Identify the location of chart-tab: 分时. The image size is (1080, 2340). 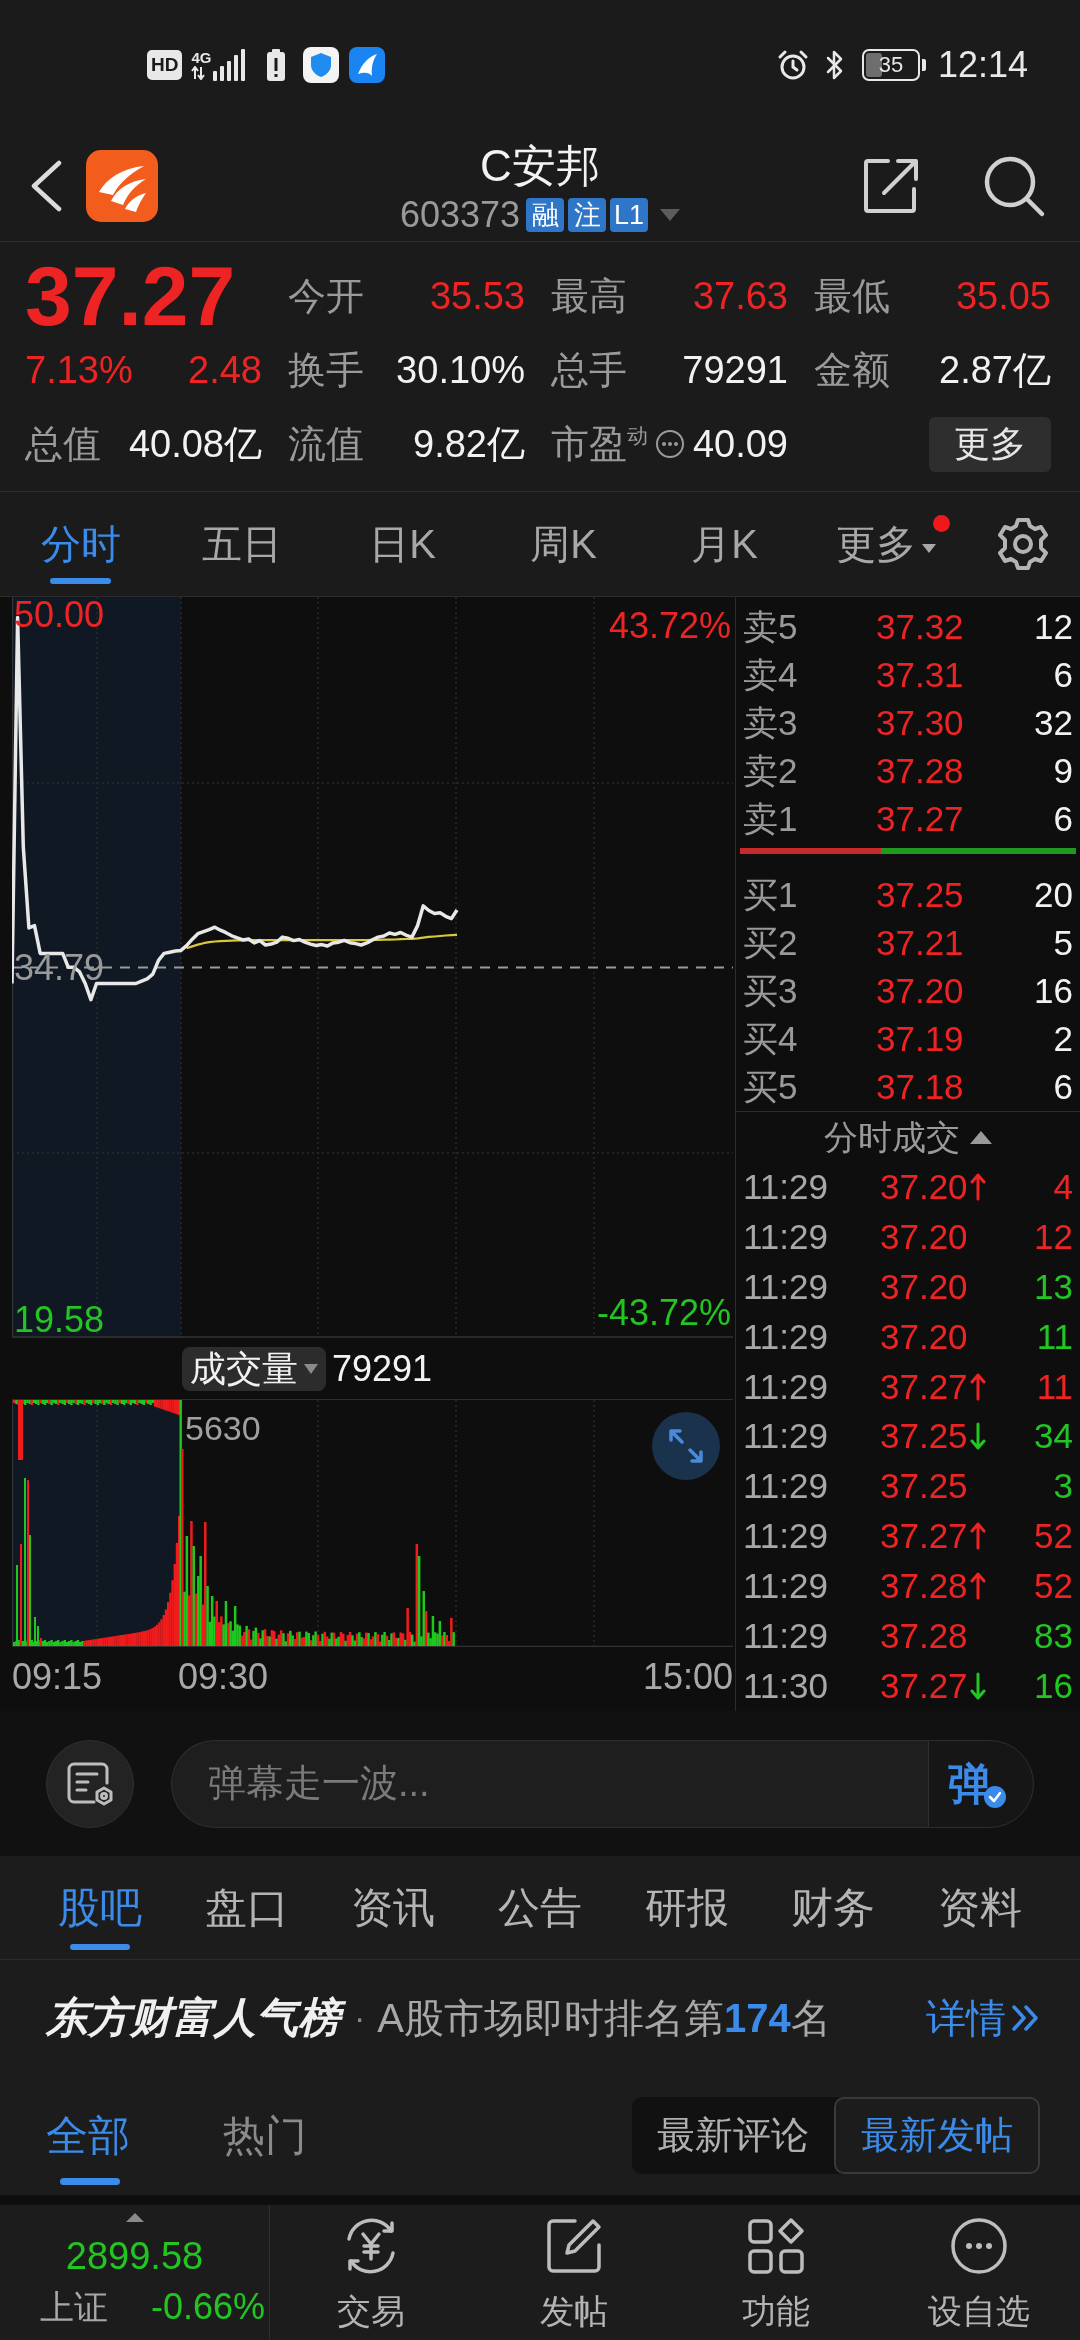
(80, 544).